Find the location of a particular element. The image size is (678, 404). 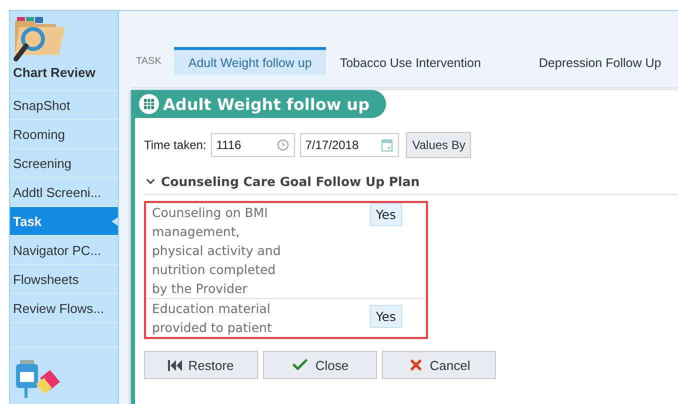

action-button: Restore is located at coordinates (201, 365).